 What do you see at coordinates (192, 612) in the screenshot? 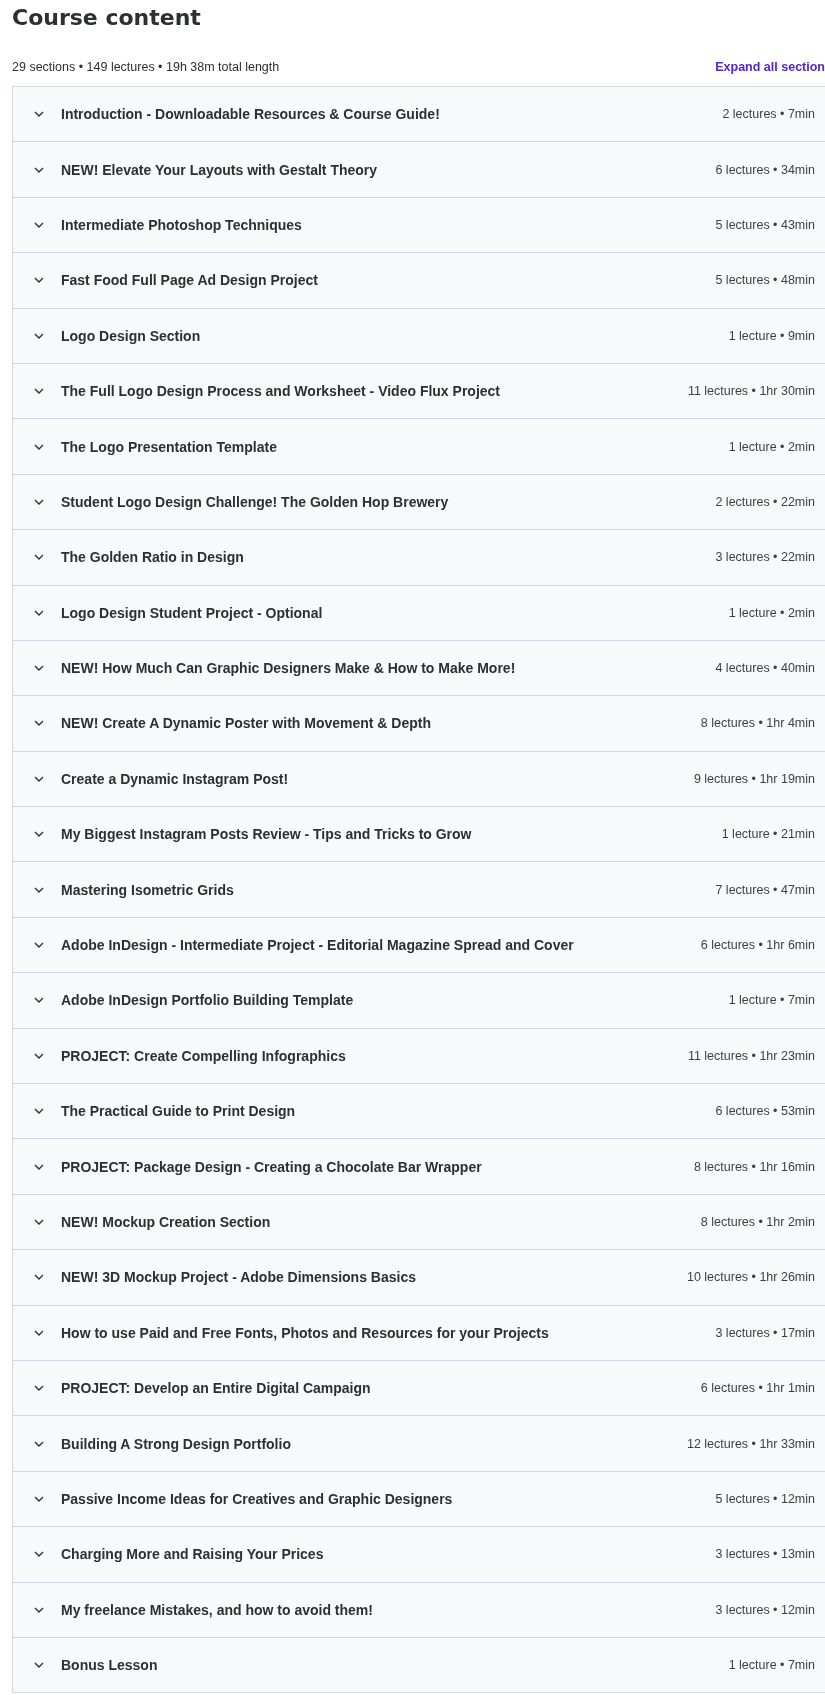
I see `section-title: Logo Design Student Project - Optional` at bounding box center [192, 612].